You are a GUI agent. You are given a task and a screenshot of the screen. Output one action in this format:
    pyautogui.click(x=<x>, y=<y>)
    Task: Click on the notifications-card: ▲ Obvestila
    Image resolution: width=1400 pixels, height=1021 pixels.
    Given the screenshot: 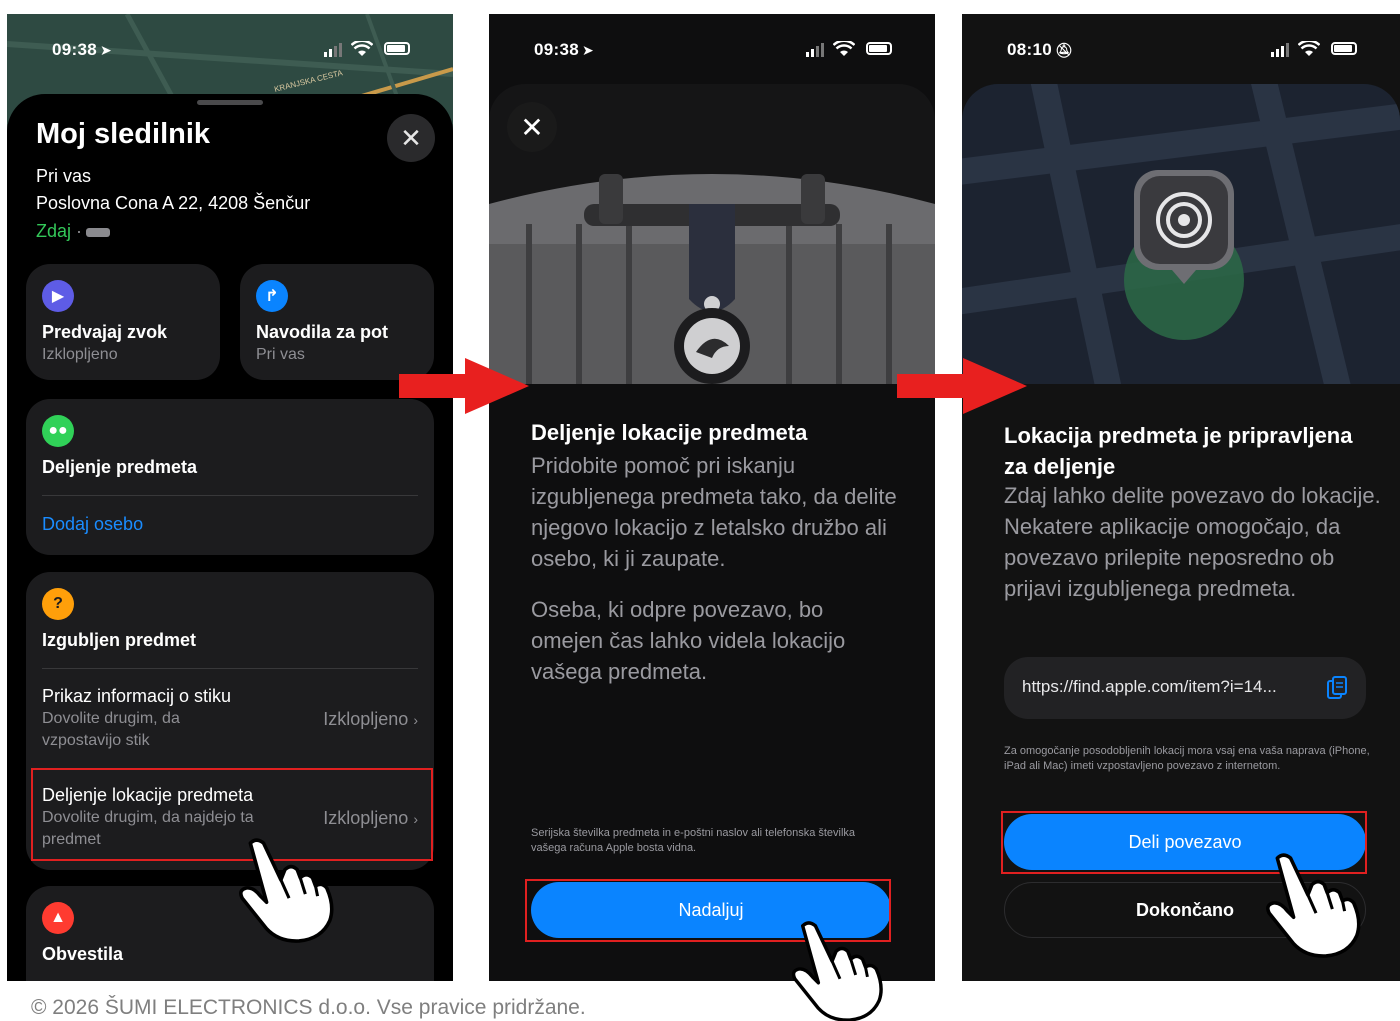 What is the action you would take?
    pyautogui.click(x=230, y=933)
    